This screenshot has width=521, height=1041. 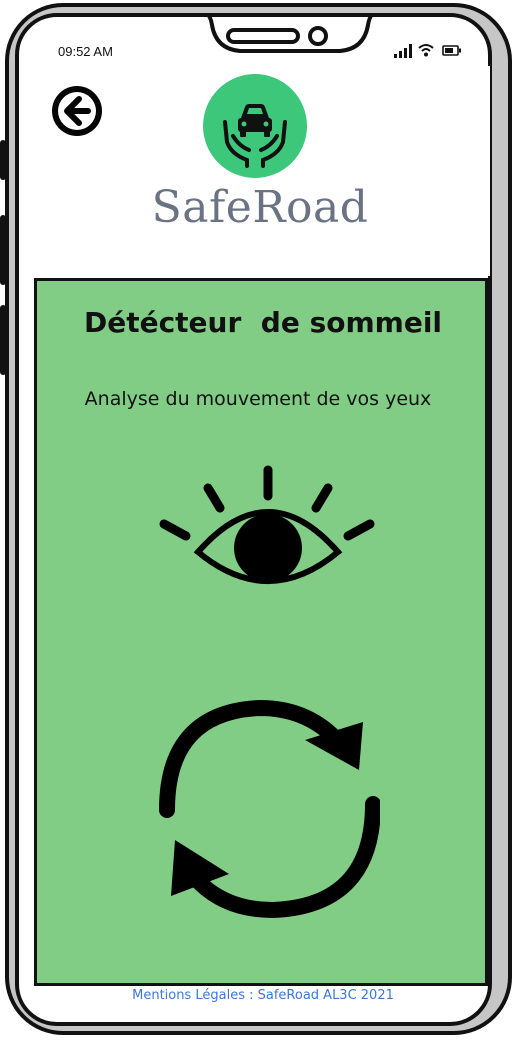 I want to click on refresh-icon, so click(x=267, y=810).